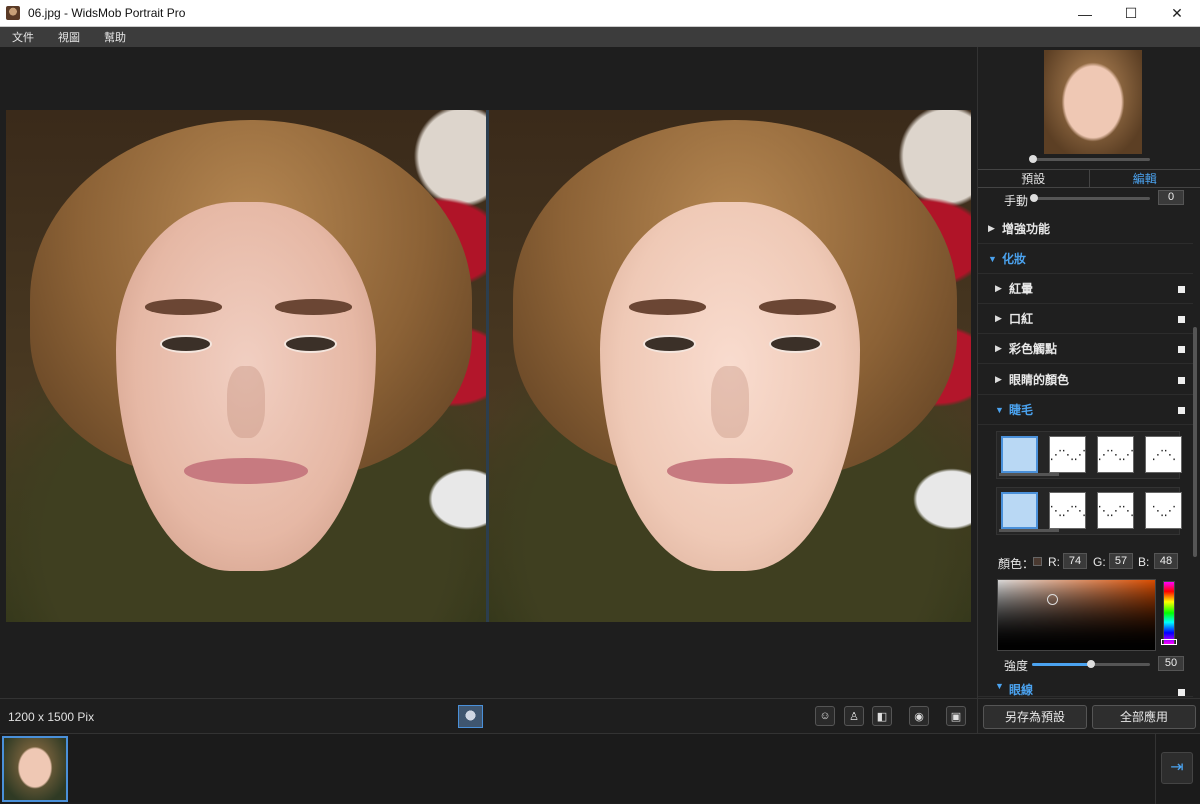 This screenshot has height=804, width=1200. Describe the element at coordinates (1033, 348) in the screenshot. I see `section-color-contacts-label: 彩色觸點` at that location.